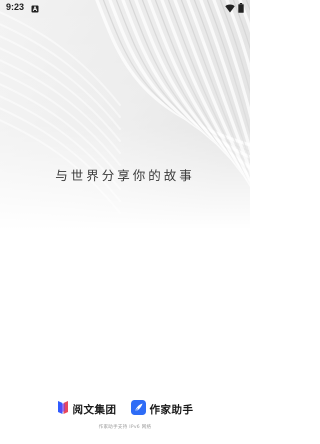  Describe the element at coordinates (241, 8) in the screenshot. I see `battery-icon` at that location.